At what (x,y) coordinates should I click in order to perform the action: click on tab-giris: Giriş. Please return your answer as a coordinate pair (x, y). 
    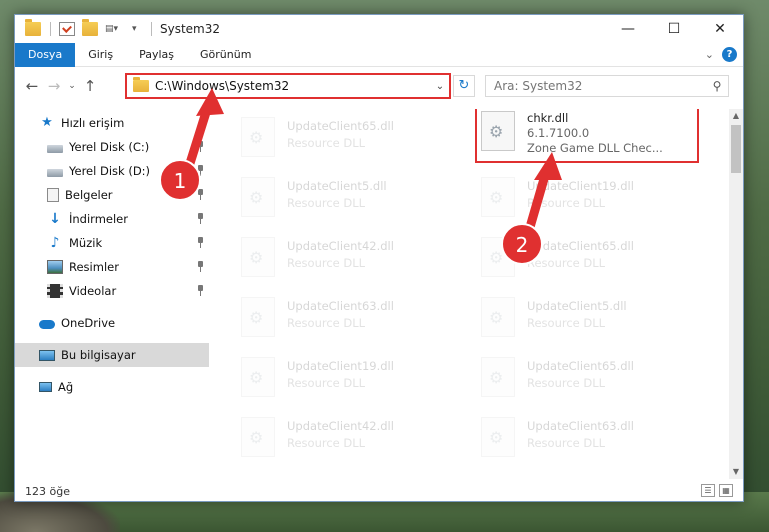
    Looking at the image, I should click on (100, 55).